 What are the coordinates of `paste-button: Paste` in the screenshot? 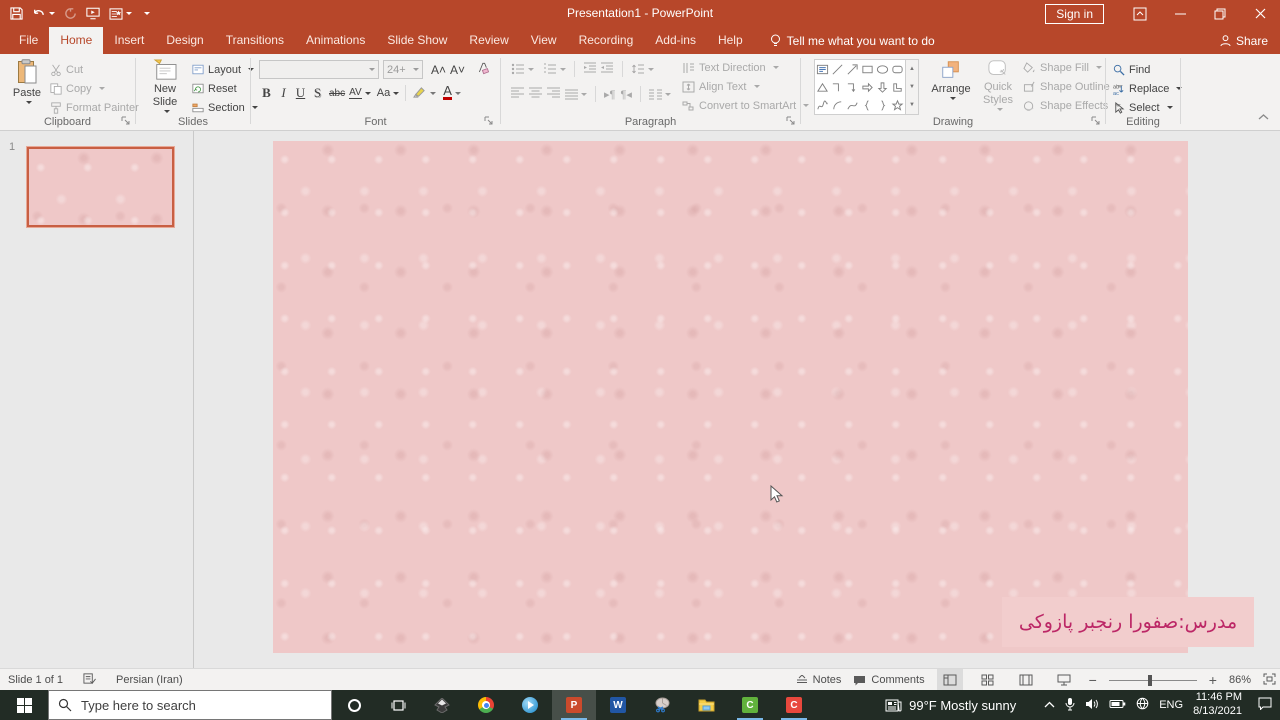 It's located at (27, 81).